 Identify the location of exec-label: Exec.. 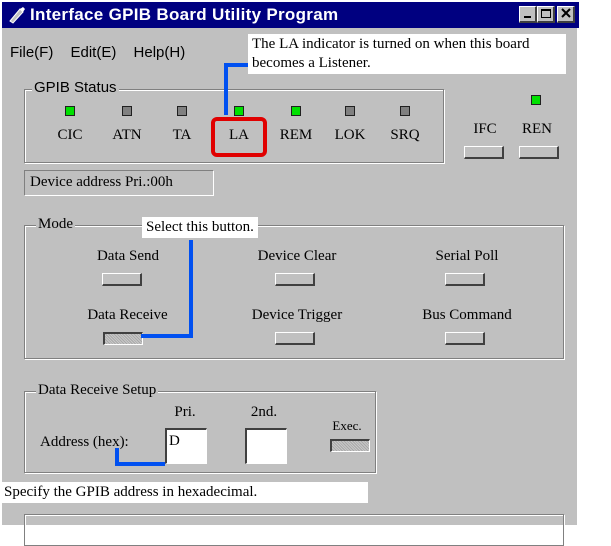
(347, 425).